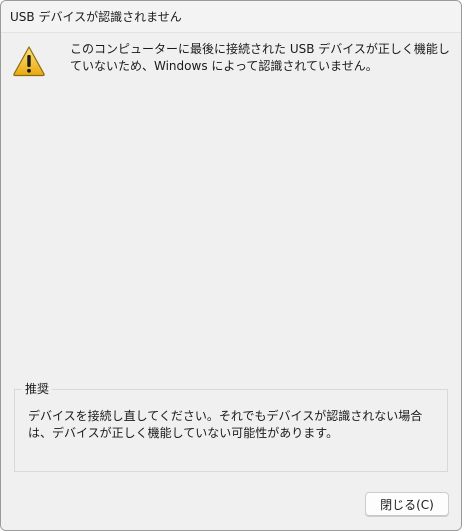  I want to click on title-bar: USB デバイスが認識されません, so click(231, 17).